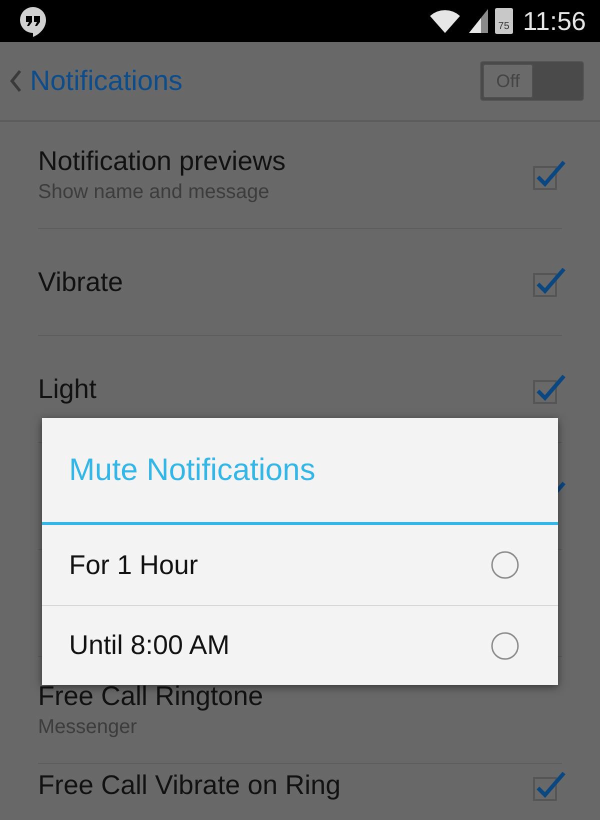 Image resolution: width=600 pixels, height=820 pixels. What do you see at coordinates (300, 471) in the screenshot?
I see `dialog-title: Mute Notifications` at bounding box center [300, 471].